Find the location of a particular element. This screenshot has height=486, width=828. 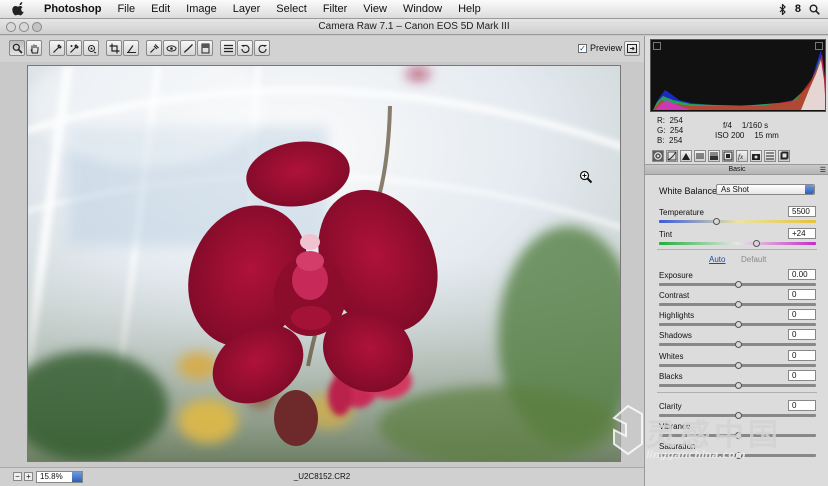

tab-basic is located at coordinates (658, 156).